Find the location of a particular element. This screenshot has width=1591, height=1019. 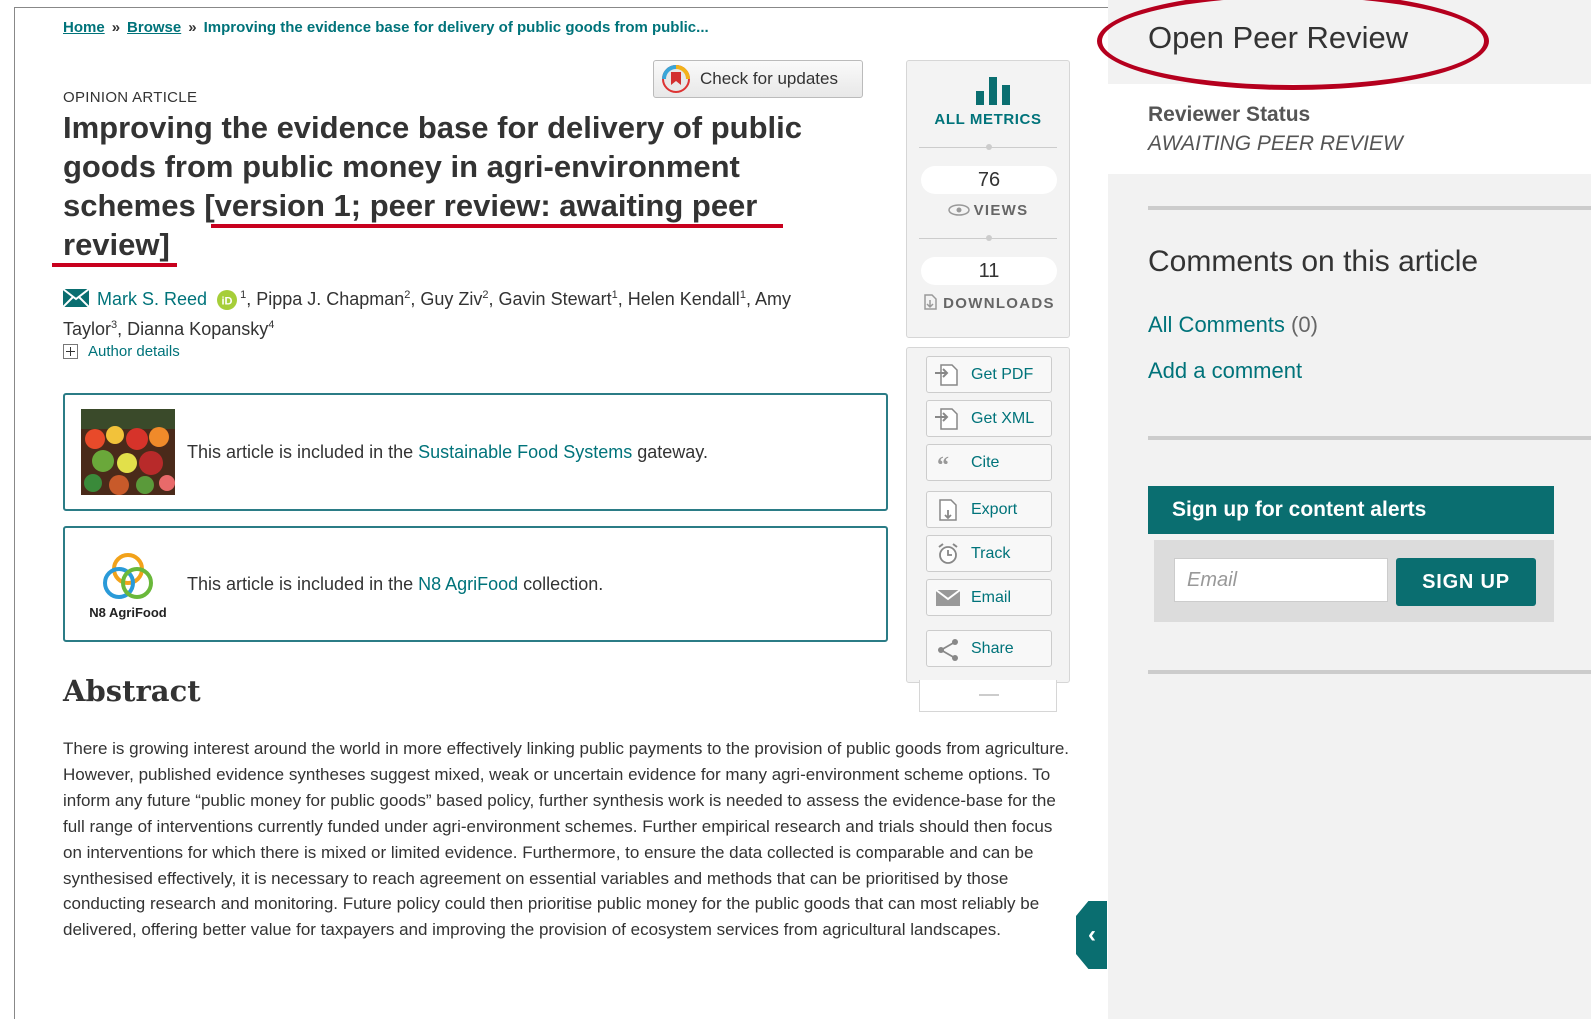

author-details-toggle: Author details is located at coordinates (121, 351).